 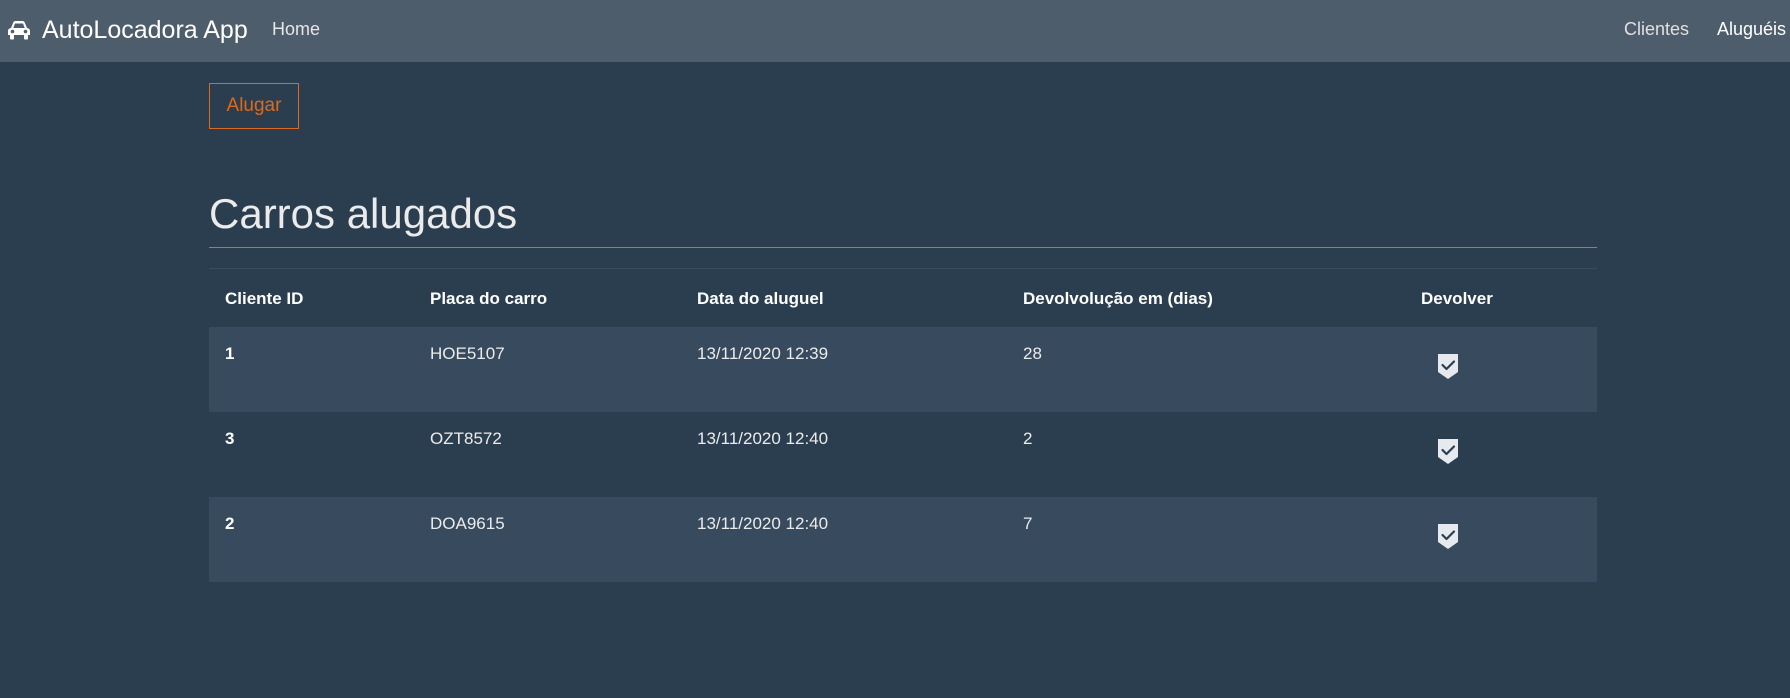 I want to click on brand-name: AutoLocadora App, so click(x=145, y=29).